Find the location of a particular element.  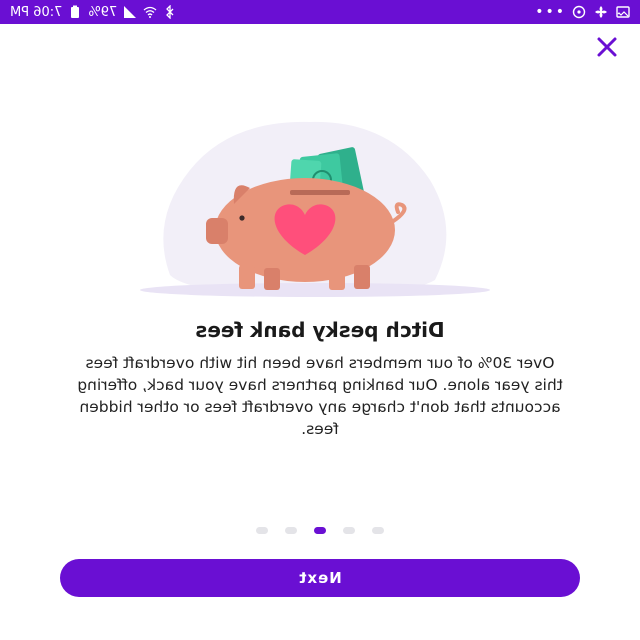

status-right: 79% 7:06 PM is located at coordinates (93, 12).